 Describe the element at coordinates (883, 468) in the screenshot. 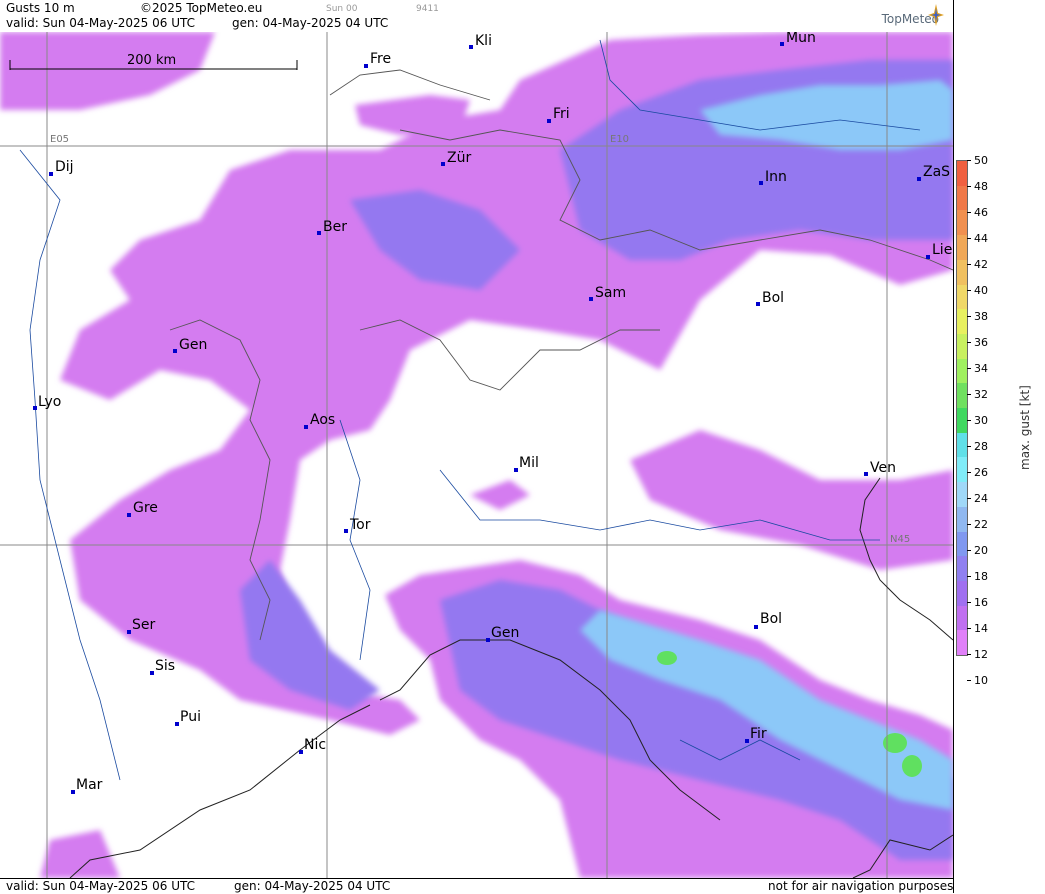

I see `city-label: Ven` at that location.